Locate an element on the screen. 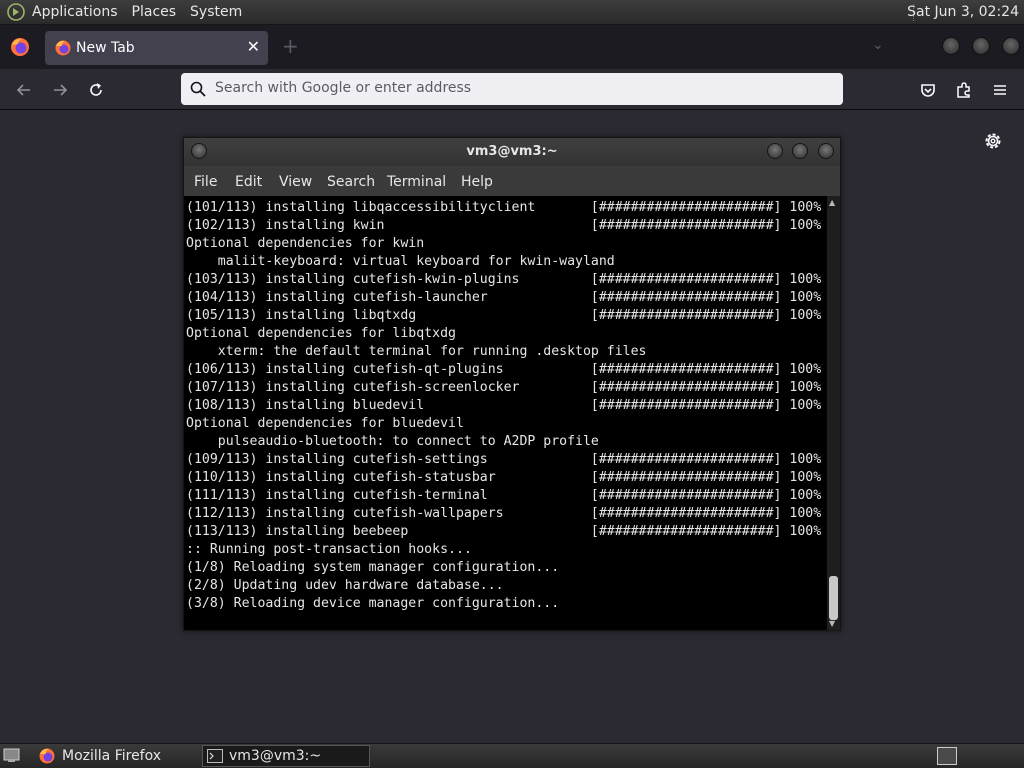 The height and width of the screenshot is (768, 1024). new-tab-button: + is located at coordinates (290, 46).